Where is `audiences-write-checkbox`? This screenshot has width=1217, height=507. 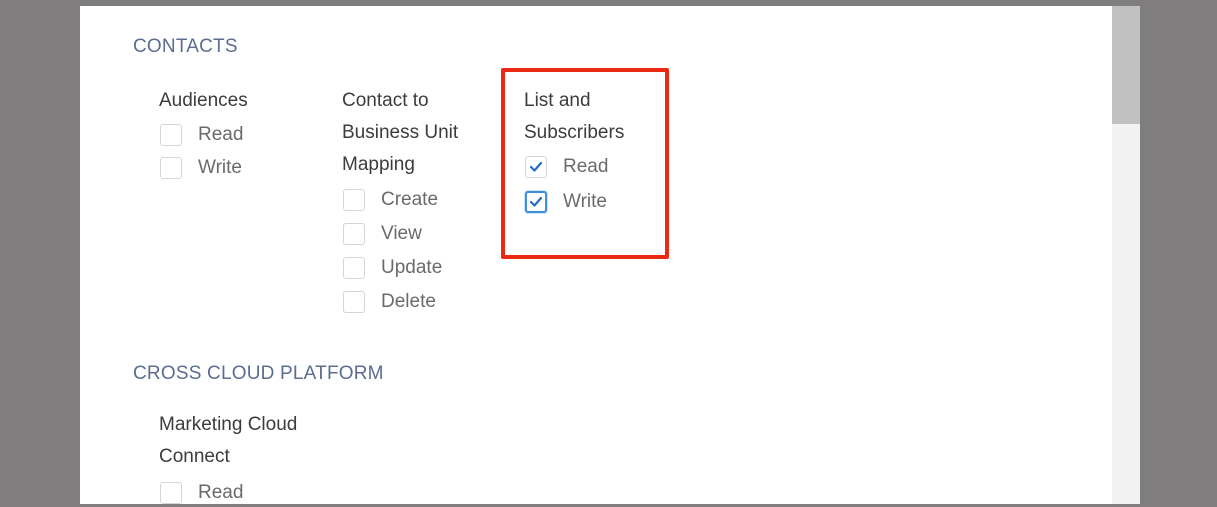
audiences-write-checkbox is located at coordinates (171, 168).